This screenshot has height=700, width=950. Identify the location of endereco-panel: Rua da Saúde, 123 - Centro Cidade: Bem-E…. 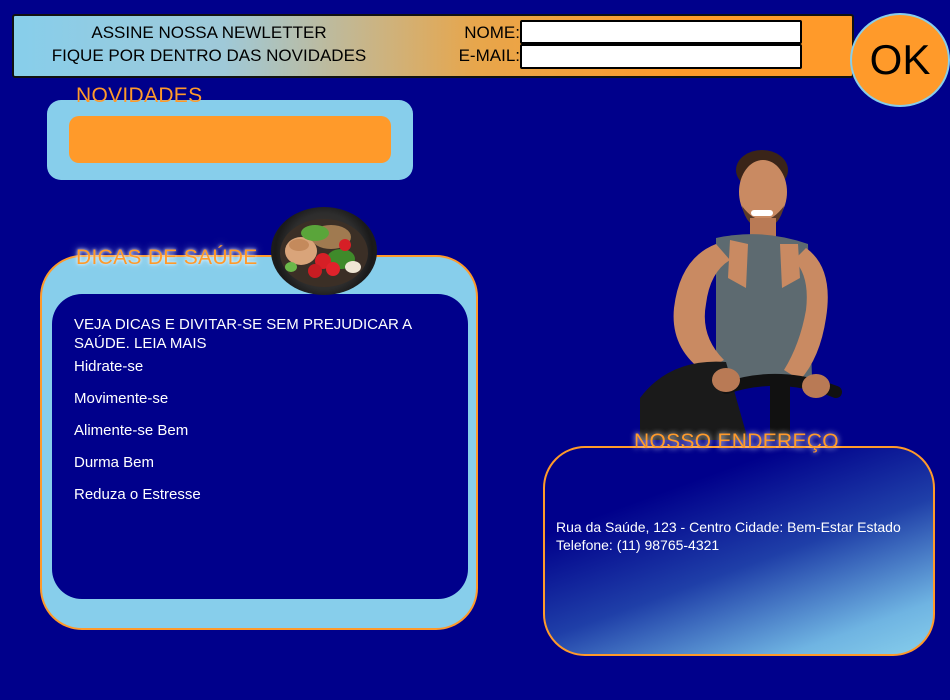
(739, 551).